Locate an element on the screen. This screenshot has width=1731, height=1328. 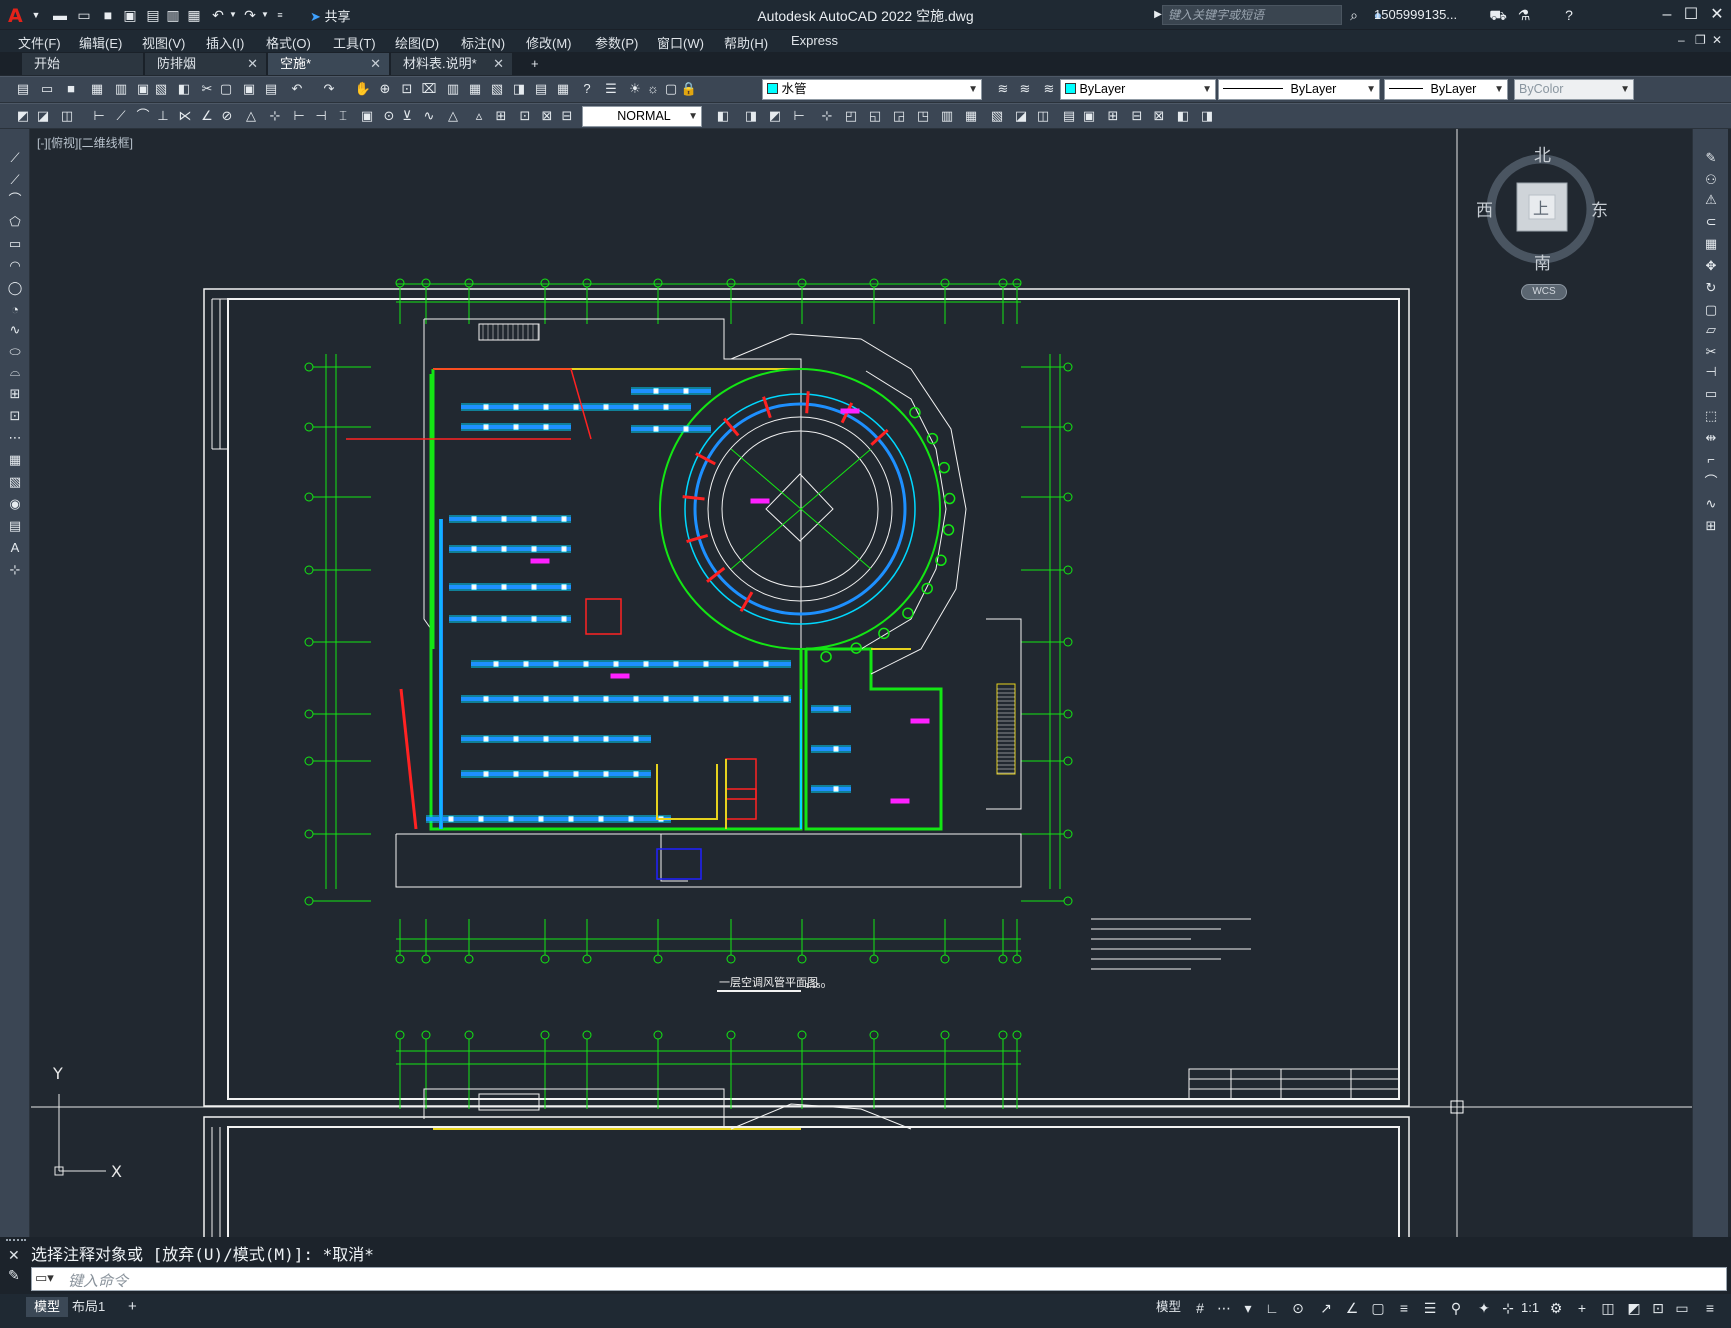
jogged-dim-icon: △ is located at coordinates (251, 116).